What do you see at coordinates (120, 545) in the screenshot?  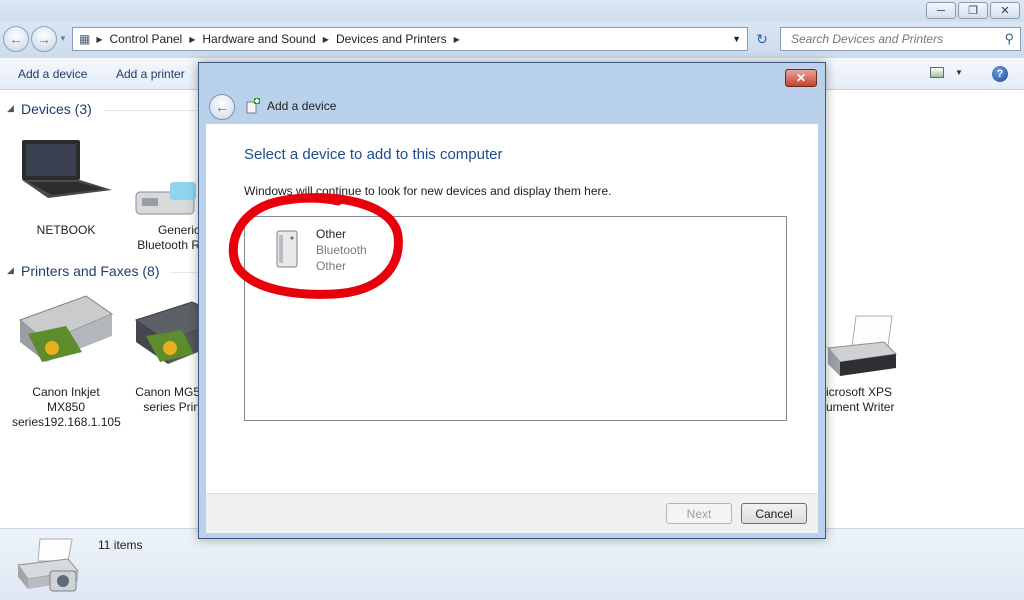 I see `item-count: 11 items` at bounding box center [120, 545].